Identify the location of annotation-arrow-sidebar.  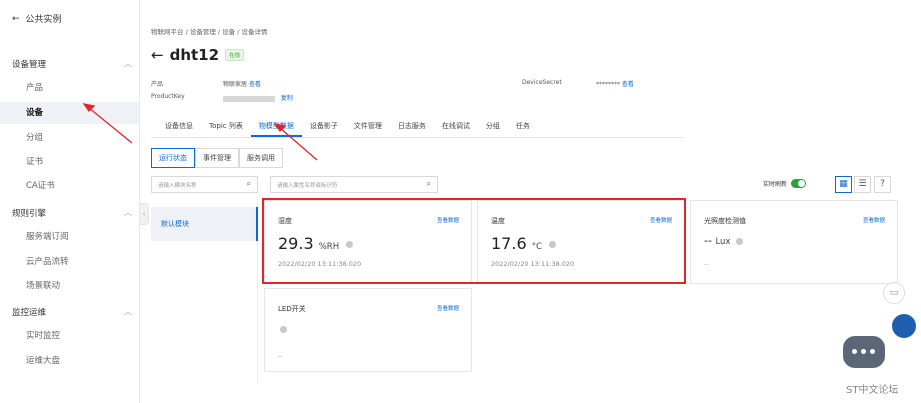
(110, 125).